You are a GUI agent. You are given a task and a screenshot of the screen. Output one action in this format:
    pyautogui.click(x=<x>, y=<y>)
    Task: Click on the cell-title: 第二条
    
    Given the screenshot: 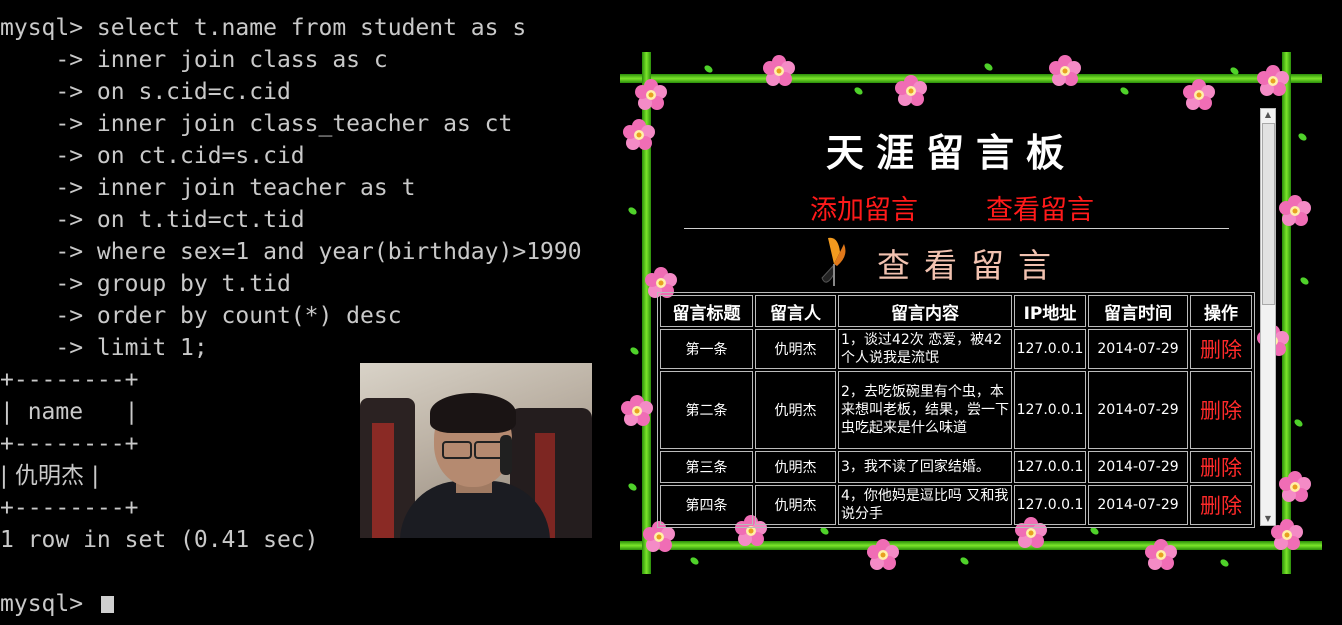 What is the action you would take?
    pyautogui.click(x=706, y=410)
    